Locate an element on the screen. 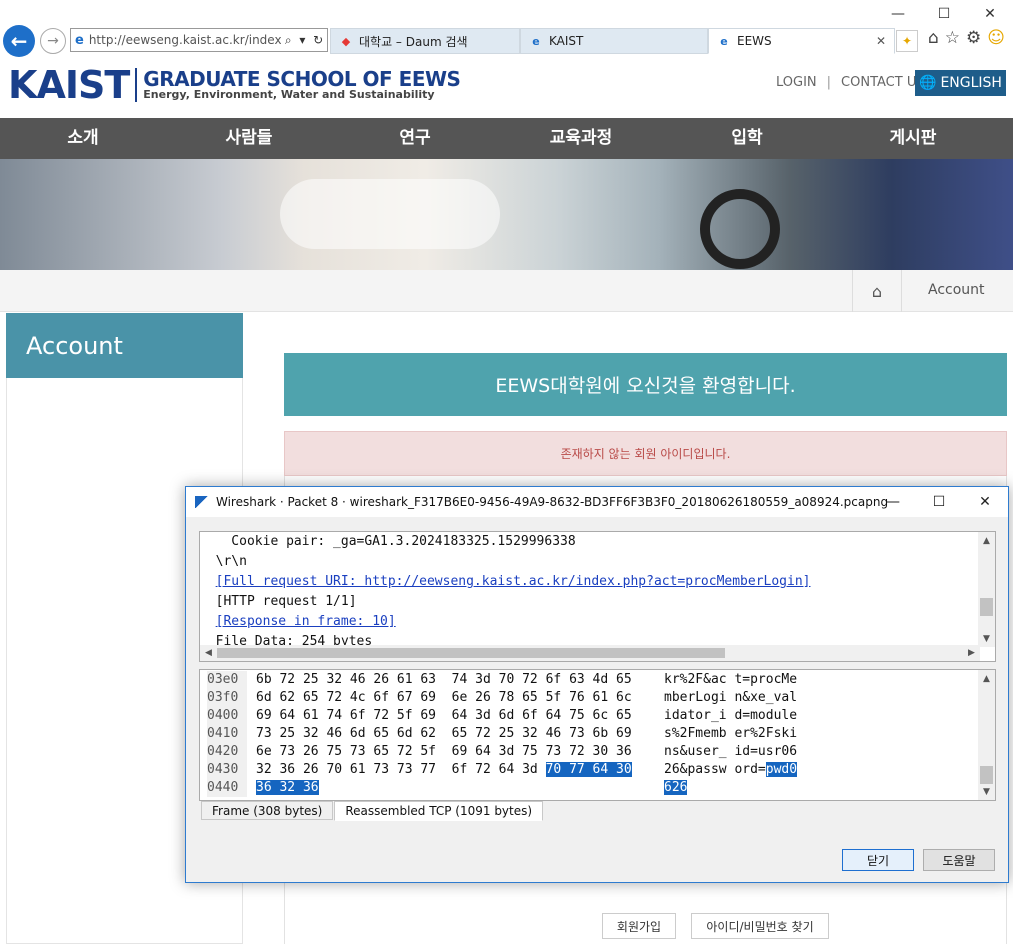  search-icon: ⌕ is located at coordinates (288, 40).